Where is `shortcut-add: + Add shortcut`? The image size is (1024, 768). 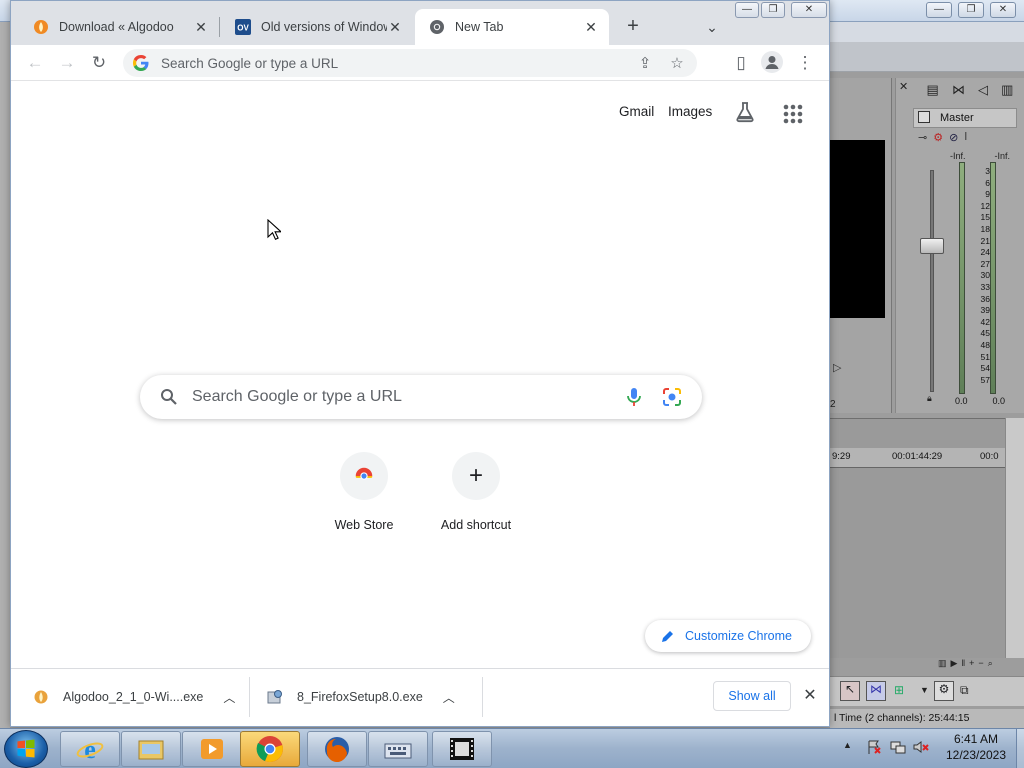
shortcut-add: + Add shortcut is located at coordinates (476, 492).